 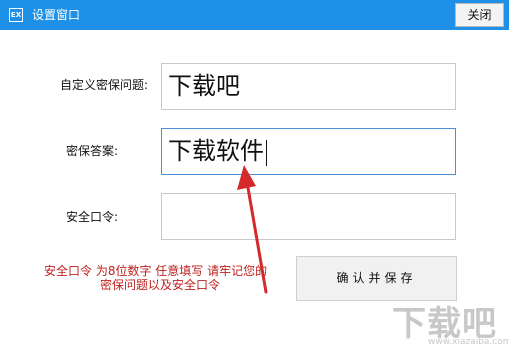 I want to click on watermark-url: www.xiazaiba.com, so click(x=468, y=342).